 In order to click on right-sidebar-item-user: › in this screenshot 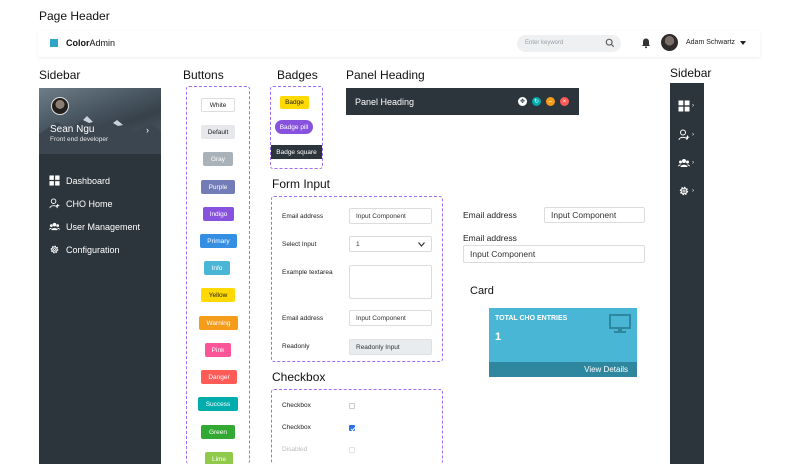, I will do `click(687, 135)`.